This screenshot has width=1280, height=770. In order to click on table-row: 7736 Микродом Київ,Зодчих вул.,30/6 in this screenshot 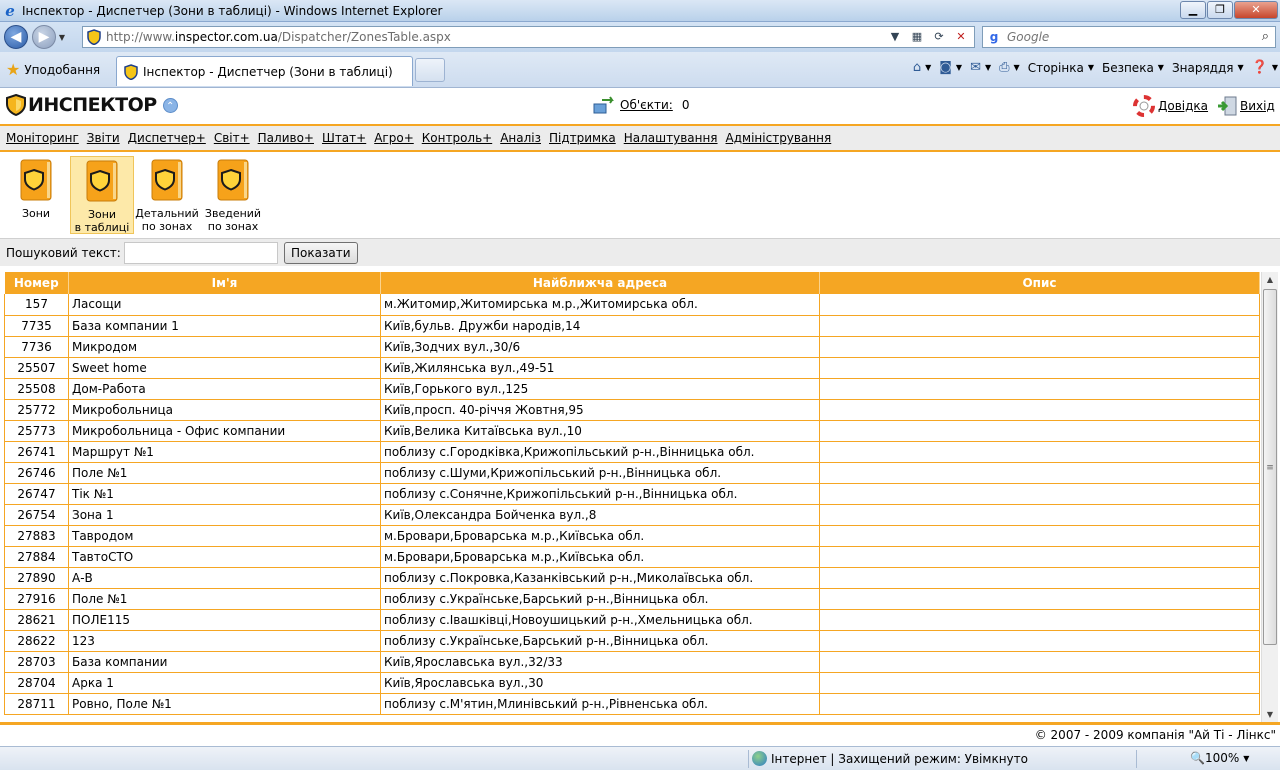, I will do `click(632, 347)`.